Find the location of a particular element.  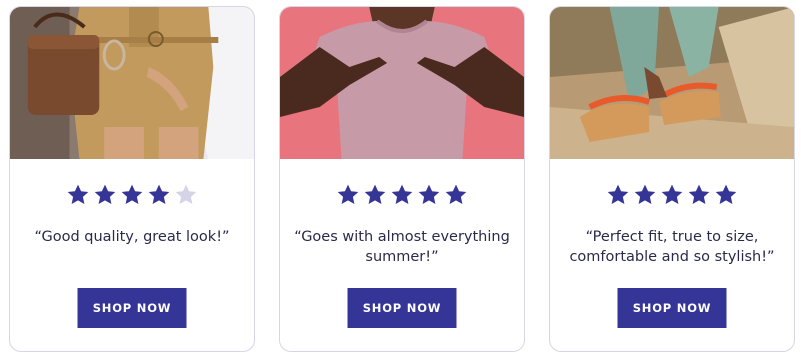

product-photo-wedge-sandals is located at coordinates (672, 83).